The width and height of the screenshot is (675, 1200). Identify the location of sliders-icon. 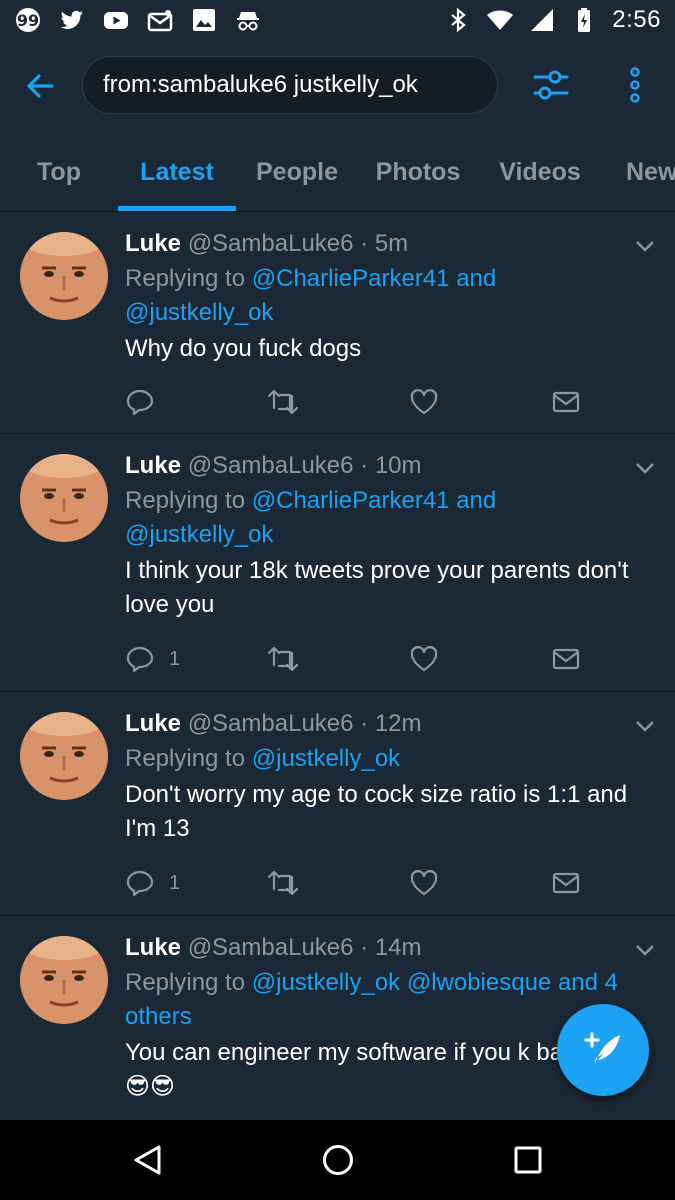
(551, 85).